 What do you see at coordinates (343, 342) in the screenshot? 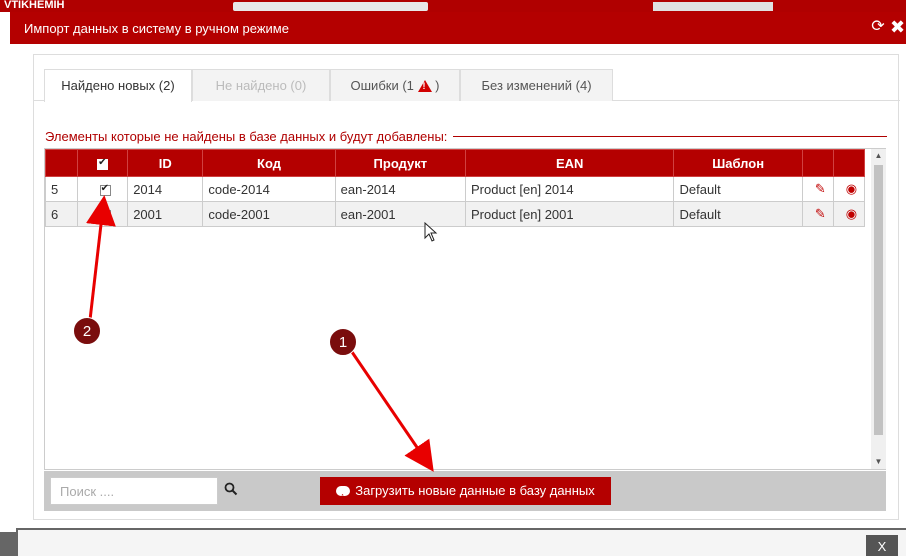
I see `annotation-badge-1: 1` at bounding box center [343, 342].